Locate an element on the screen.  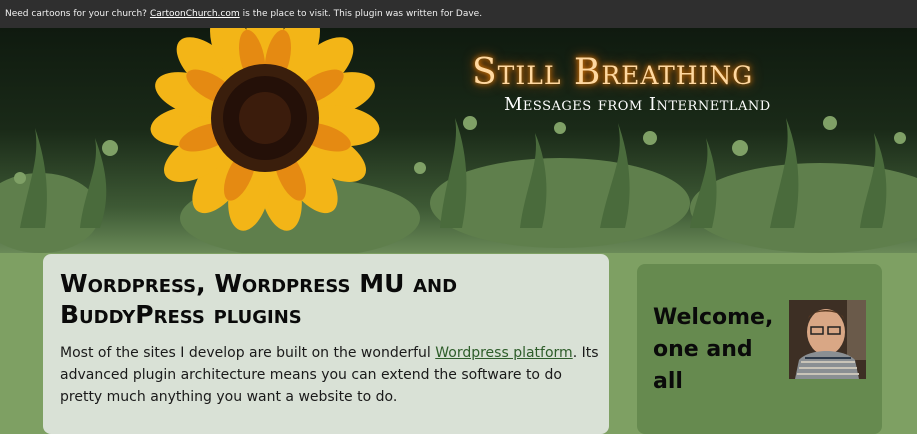
avatar is located at coordinates (827, 339).